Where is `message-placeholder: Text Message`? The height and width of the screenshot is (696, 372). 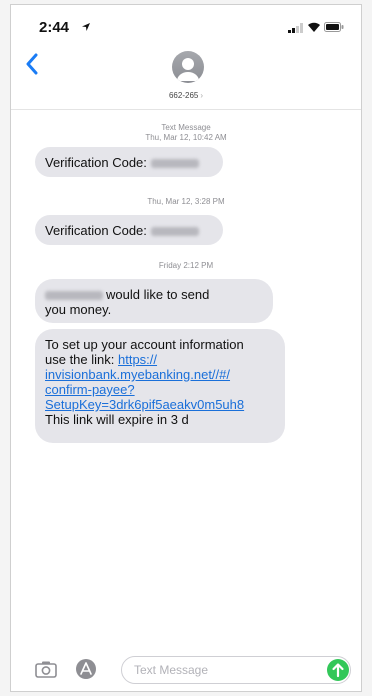
message-placeholder: Text Message is located at coordinates (171, 670).